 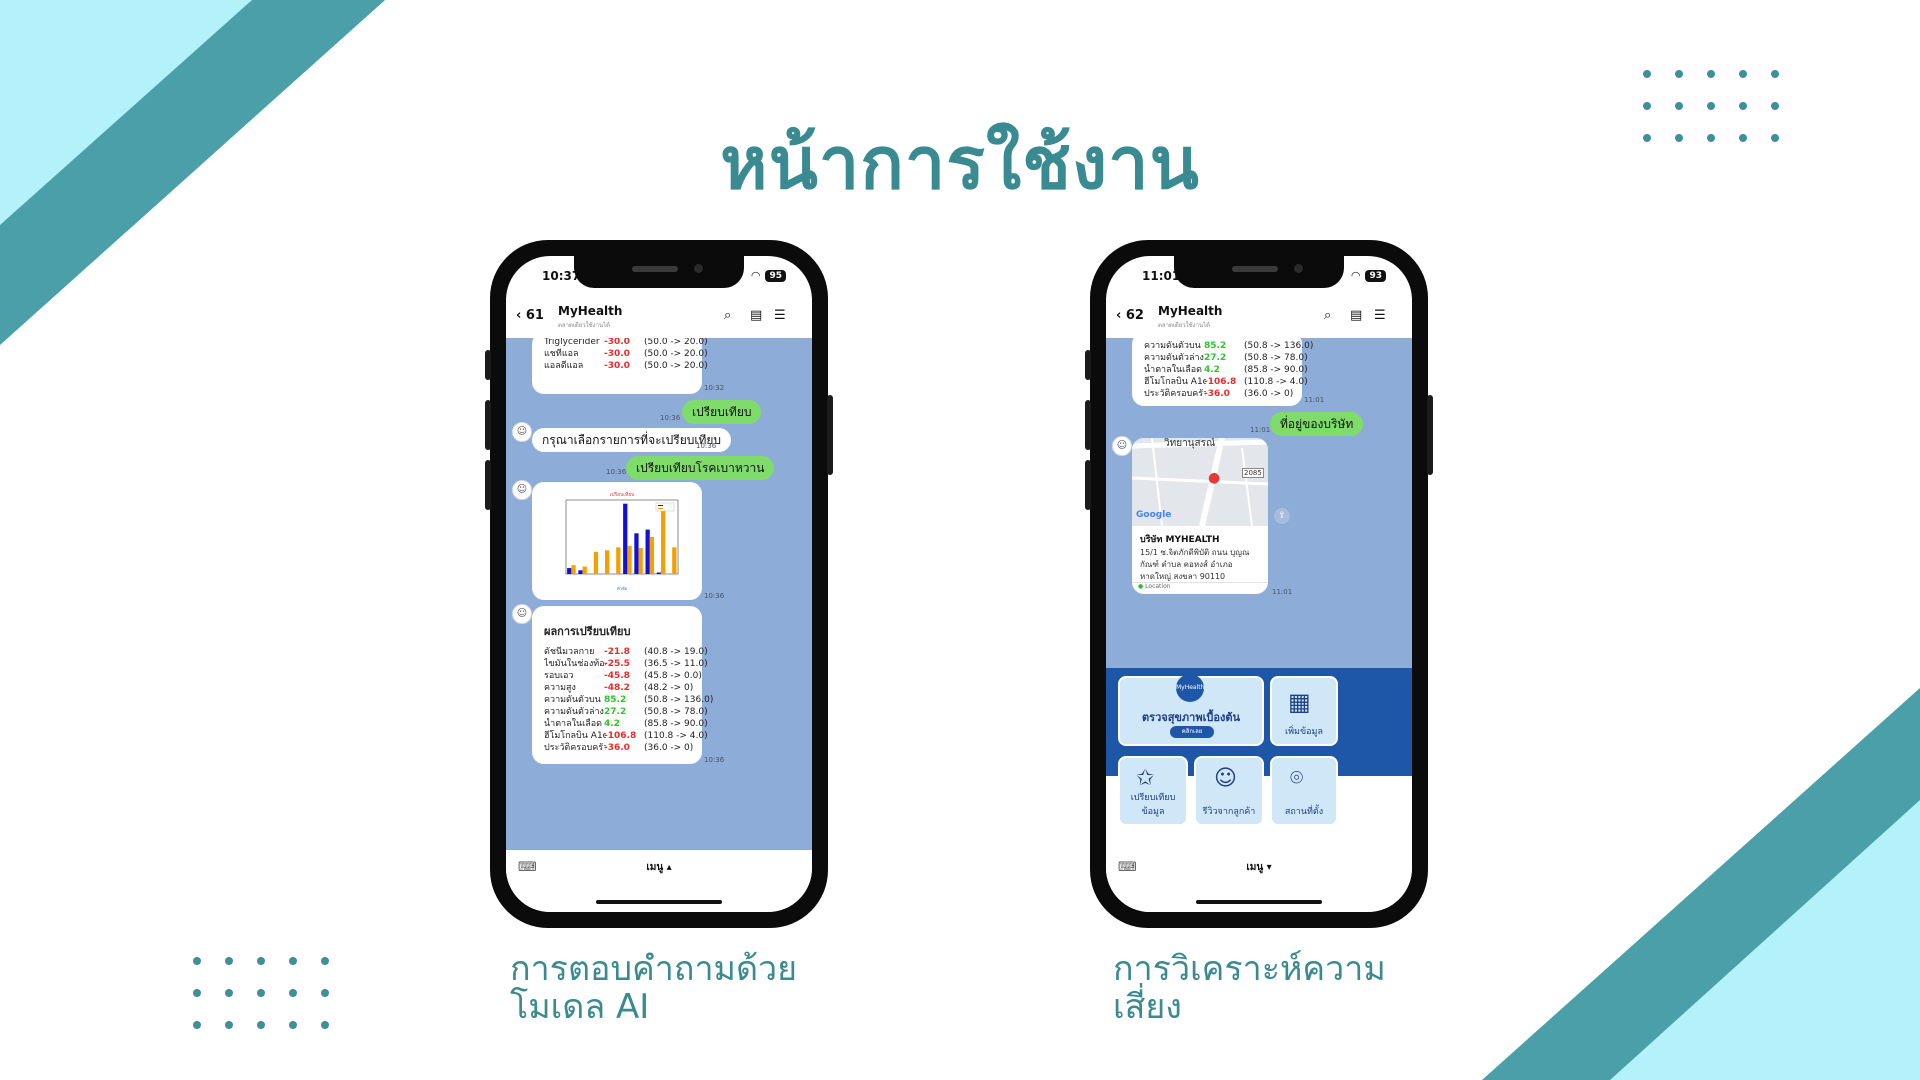 I want to click on battery-badge: 93, so click(x=1375, y=276).